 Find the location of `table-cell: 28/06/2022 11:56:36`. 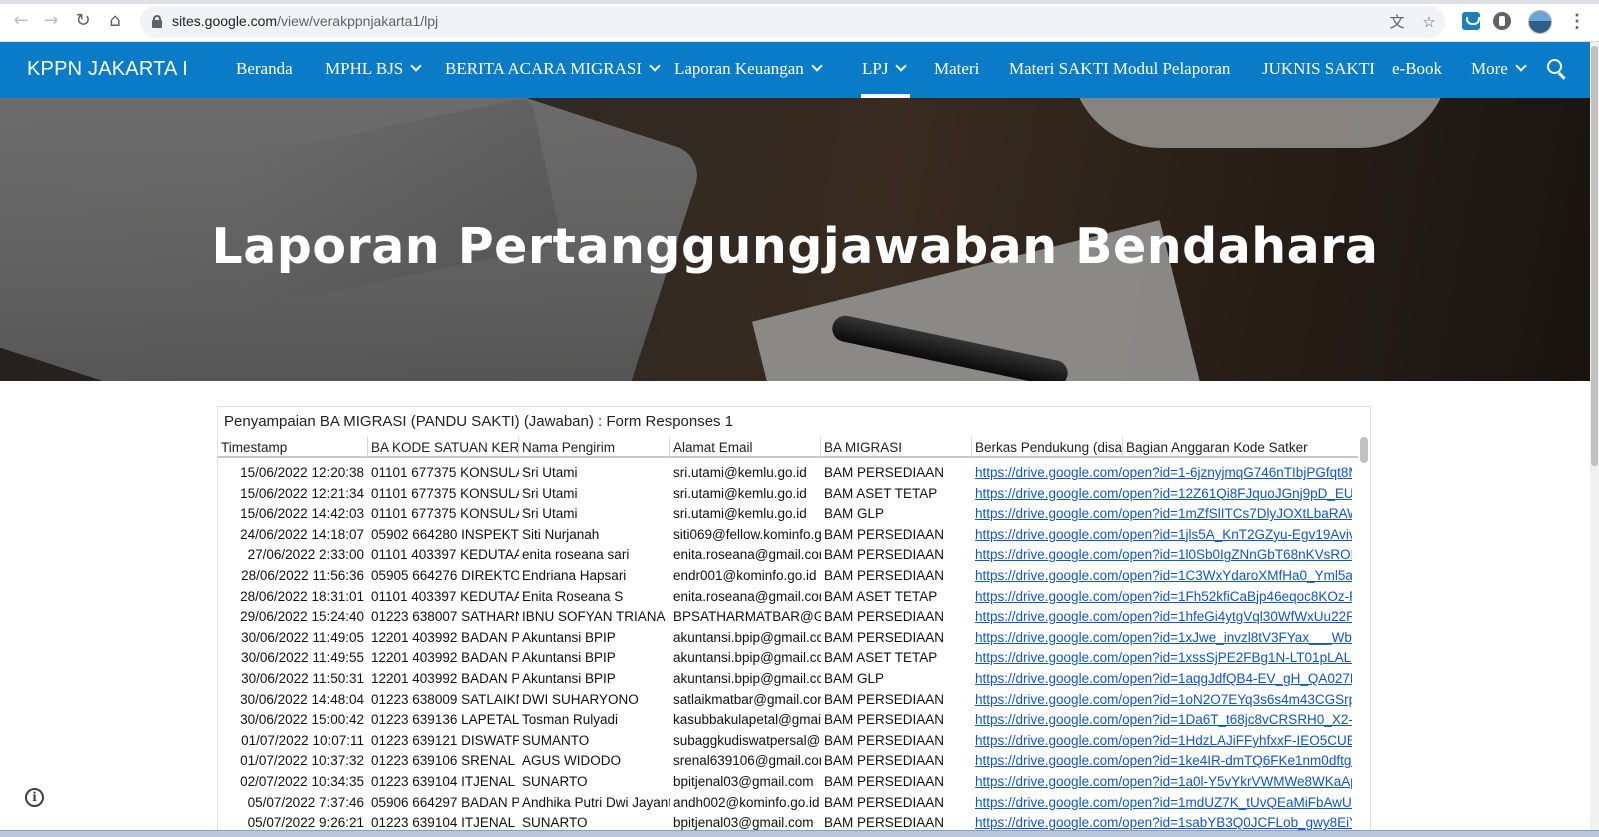

table-cell: 28/06/2022 11:56:36 is located at coordinates (302, 575).